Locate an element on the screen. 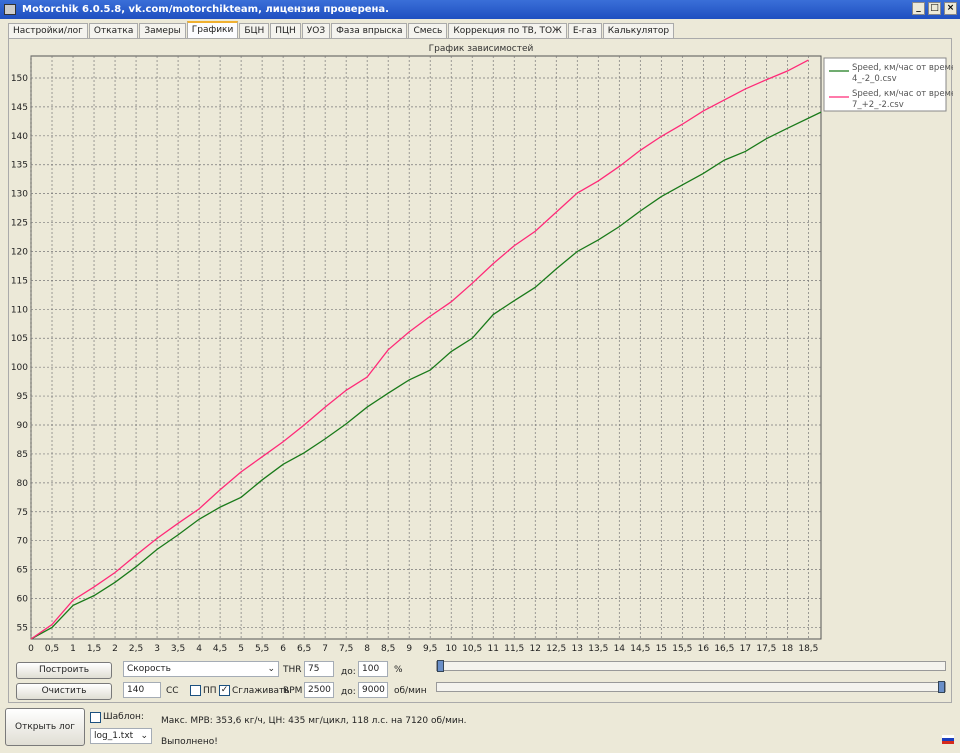 The height and width of the screenshot is (753, 960). tab-10: Е-газ is located at coordinates (584, 31).